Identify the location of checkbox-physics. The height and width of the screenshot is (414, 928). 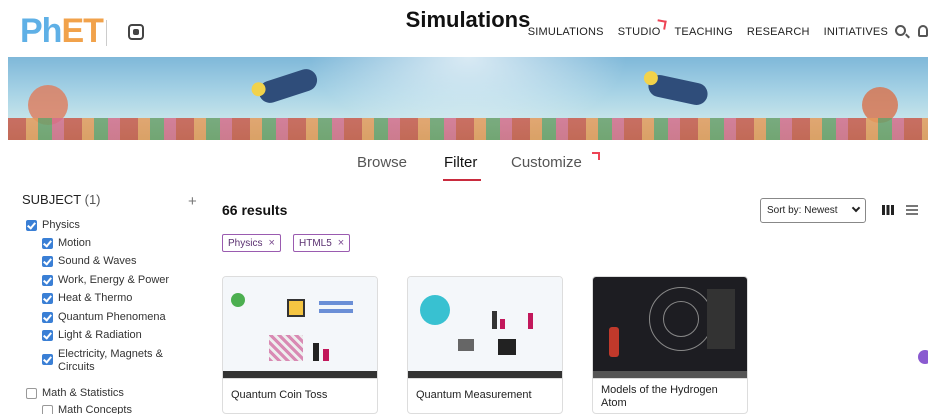
(31, 225).